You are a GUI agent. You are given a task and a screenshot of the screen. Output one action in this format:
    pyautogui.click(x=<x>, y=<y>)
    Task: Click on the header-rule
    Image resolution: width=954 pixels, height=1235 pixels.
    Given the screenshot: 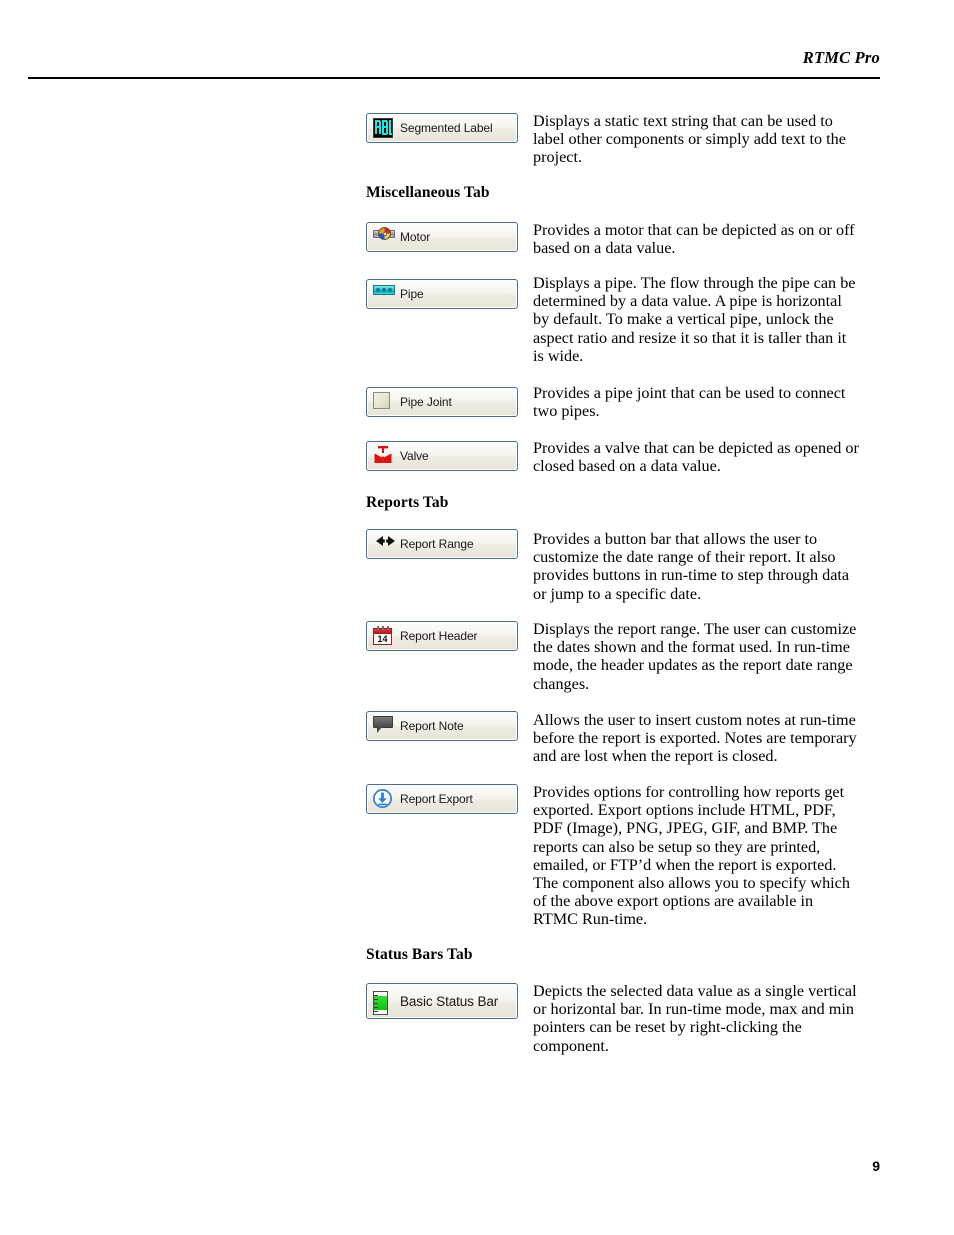 What is the action you would take?
    pyautogui.click(x=454, y=78)
    